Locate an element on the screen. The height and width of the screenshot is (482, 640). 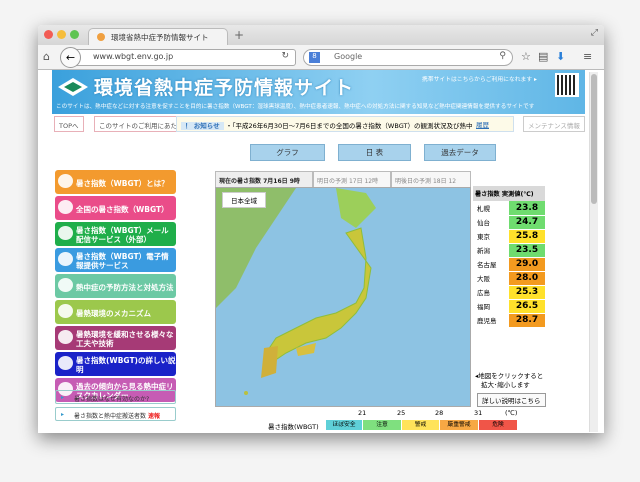
wbgt-value: 29.0 is located at coordinates (527, 264).